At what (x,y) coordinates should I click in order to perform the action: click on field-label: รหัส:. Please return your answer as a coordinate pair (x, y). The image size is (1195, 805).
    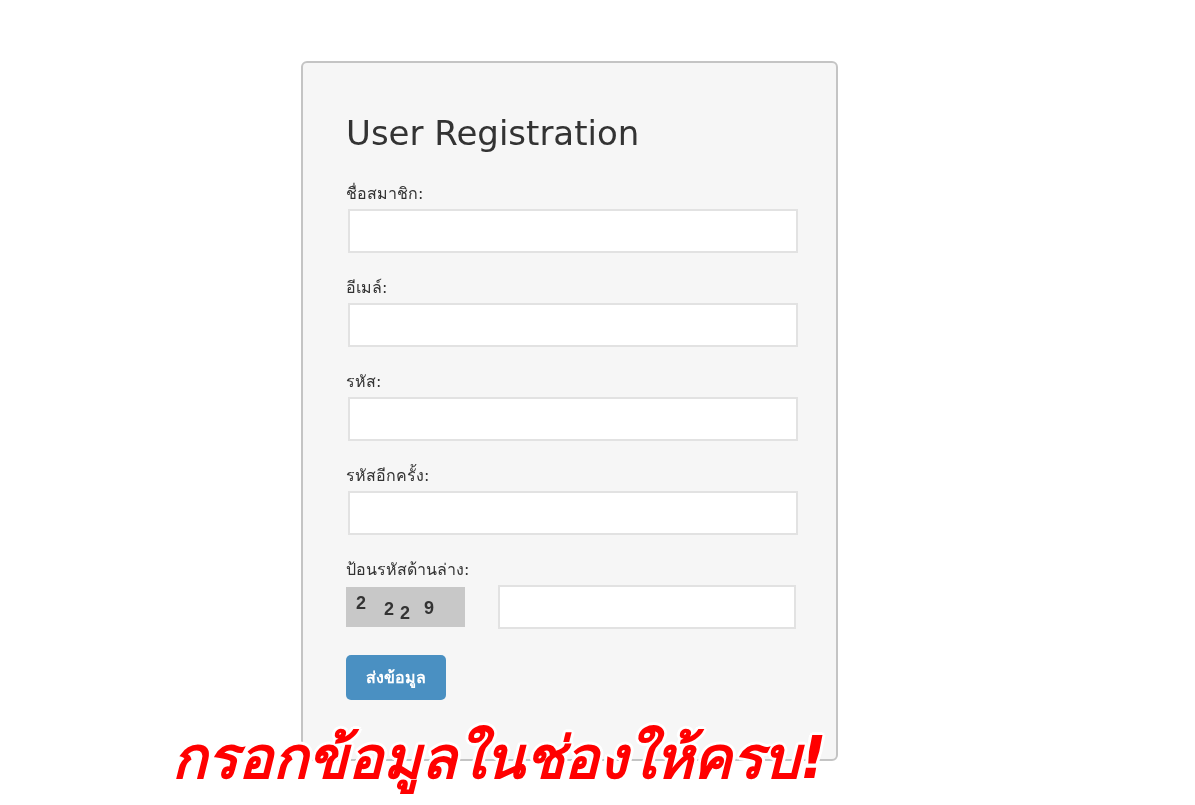
    Looking at the image, I should click on (364, 382).